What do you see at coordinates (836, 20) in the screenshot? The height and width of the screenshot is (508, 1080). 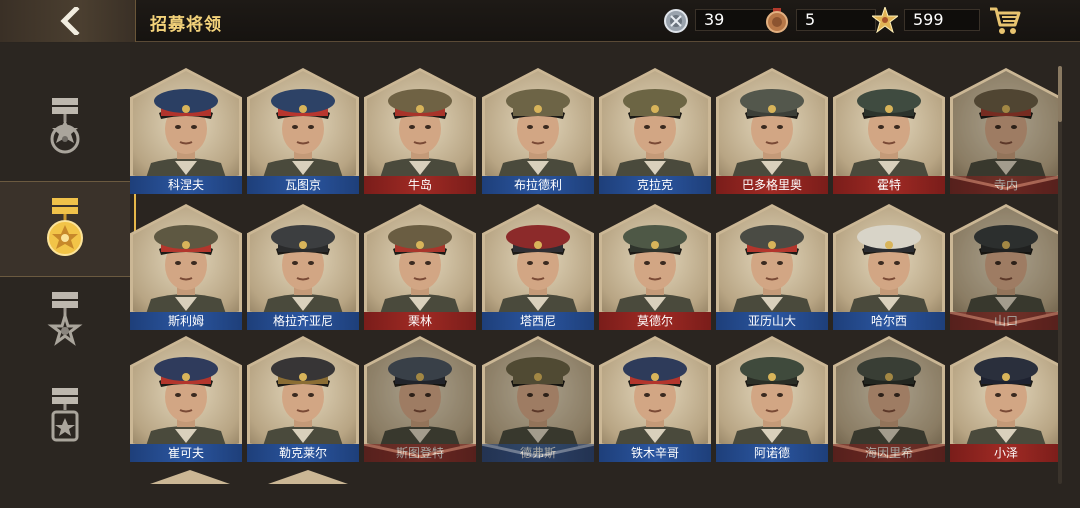 I see `bronze-medal-value: 5` at bounding box center [836, 20].